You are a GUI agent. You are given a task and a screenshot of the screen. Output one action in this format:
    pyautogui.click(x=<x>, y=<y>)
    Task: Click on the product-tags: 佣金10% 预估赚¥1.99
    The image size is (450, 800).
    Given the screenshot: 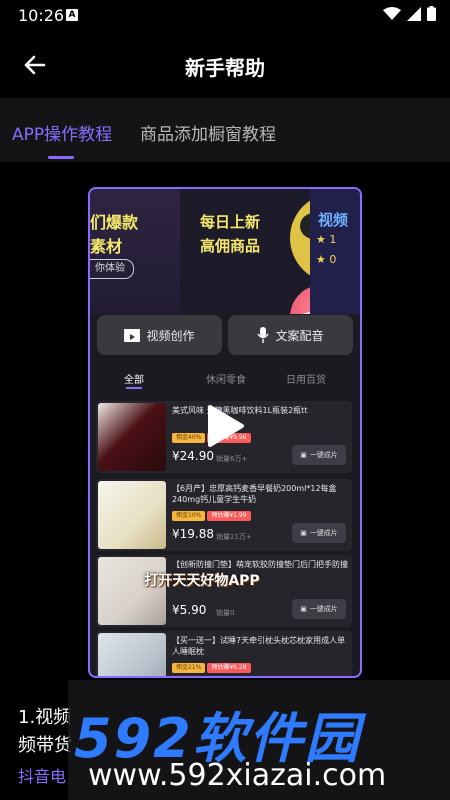 What is the action you would take?
    pyautogui.click(x=211, y=516)
    